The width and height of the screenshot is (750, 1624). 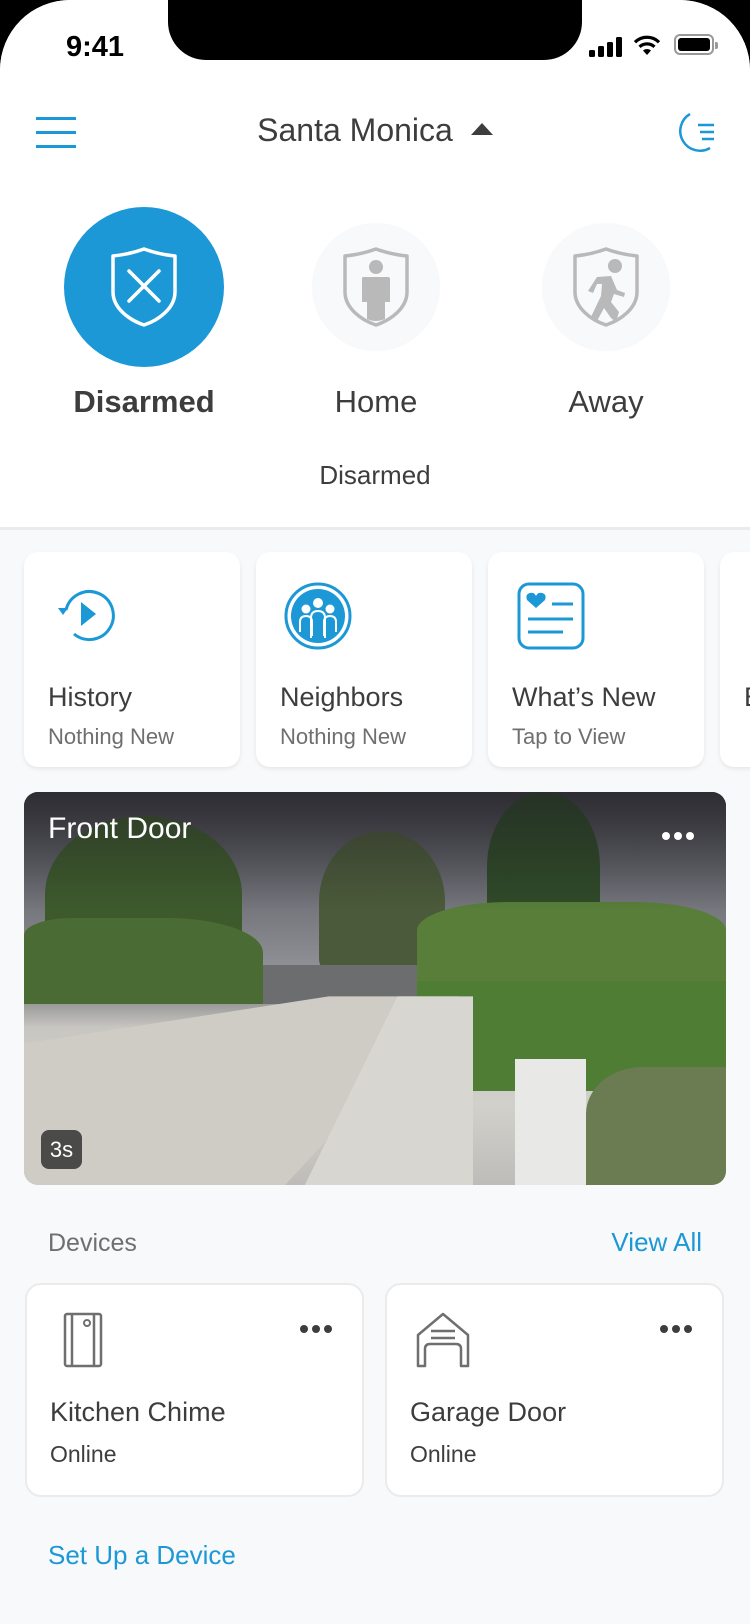 What do you see at coordinates (111, 736) in the screenshot?
I see `history-subtitle: Nothing New` at bounding box center [111, 736].